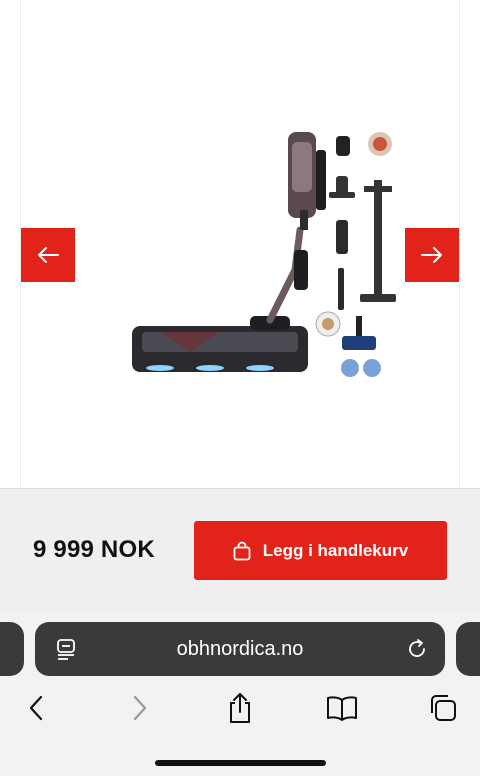  What do you see at coordinates (242, 550) in the screenshot?
I see `shopping-bag-icon` at bounding box center [242, 550].